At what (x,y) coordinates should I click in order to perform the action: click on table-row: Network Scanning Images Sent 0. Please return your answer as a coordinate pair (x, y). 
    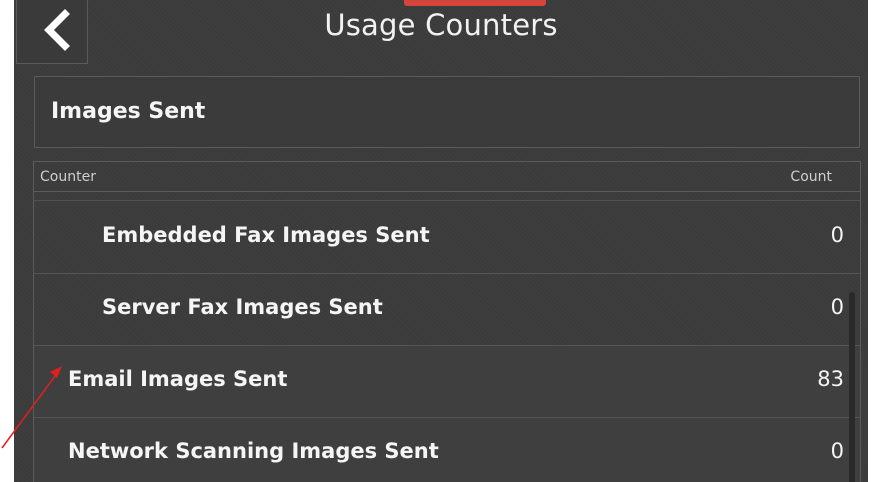
    Looking at the image, I should click on (447, 450).